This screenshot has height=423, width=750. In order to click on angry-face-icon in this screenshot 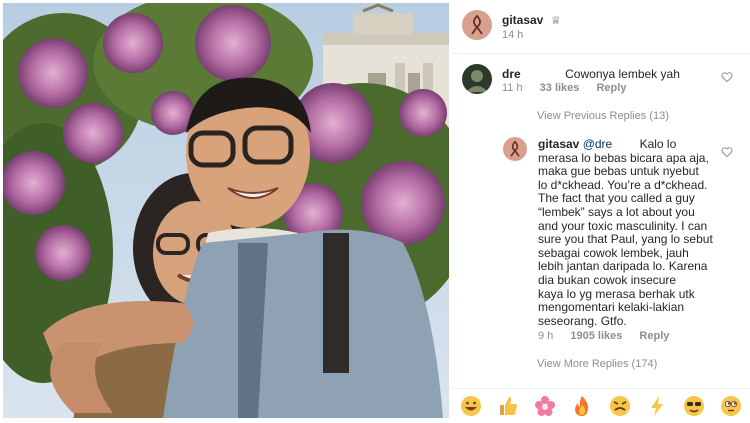, I will do `click(620, 406)`.